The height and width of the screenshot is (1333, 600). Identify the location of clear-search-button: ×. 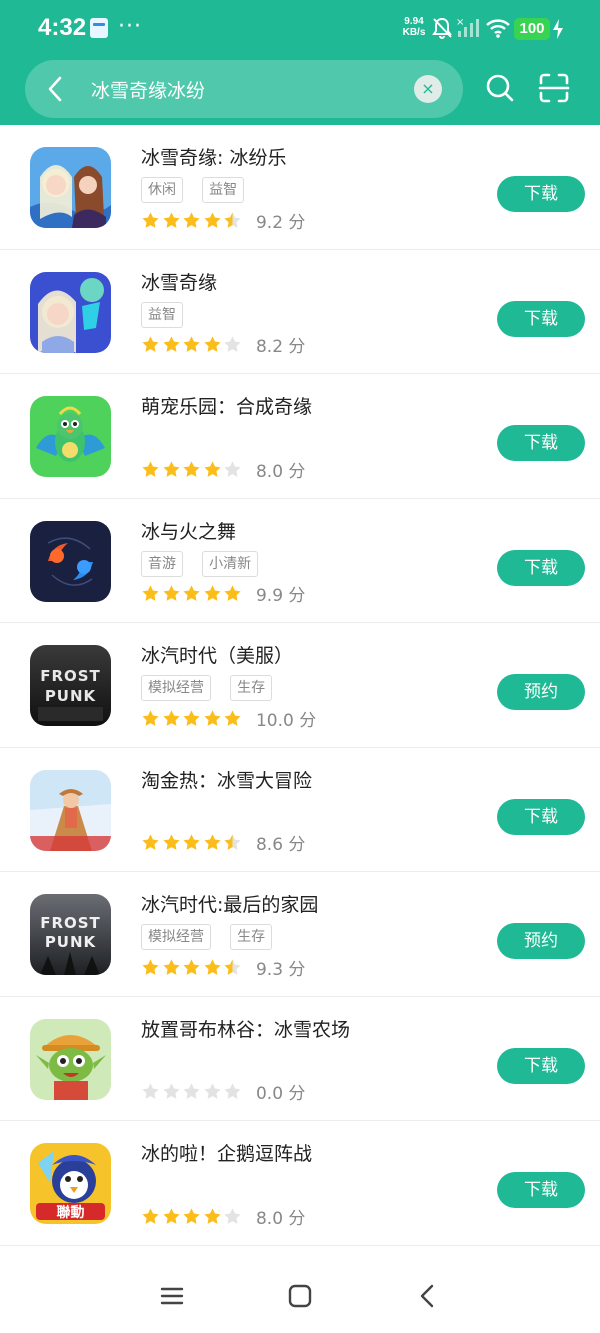
(428, 89).